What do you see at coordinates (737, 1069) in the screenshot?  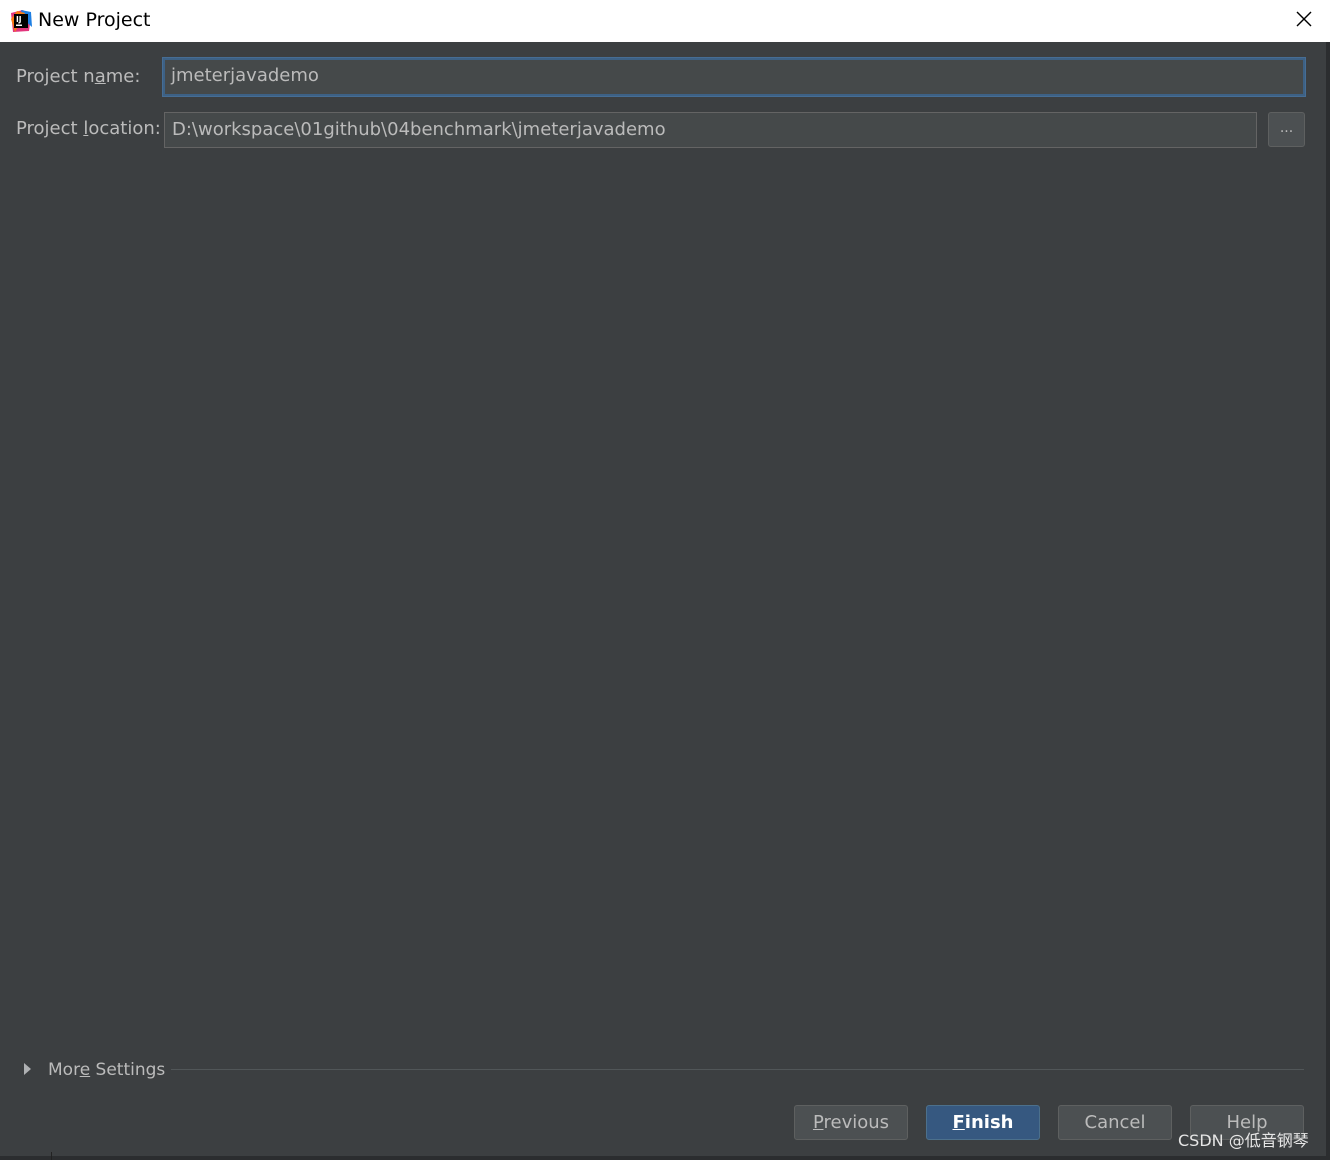 I see `more-settings-separator` at bounding box center [737, 1069].